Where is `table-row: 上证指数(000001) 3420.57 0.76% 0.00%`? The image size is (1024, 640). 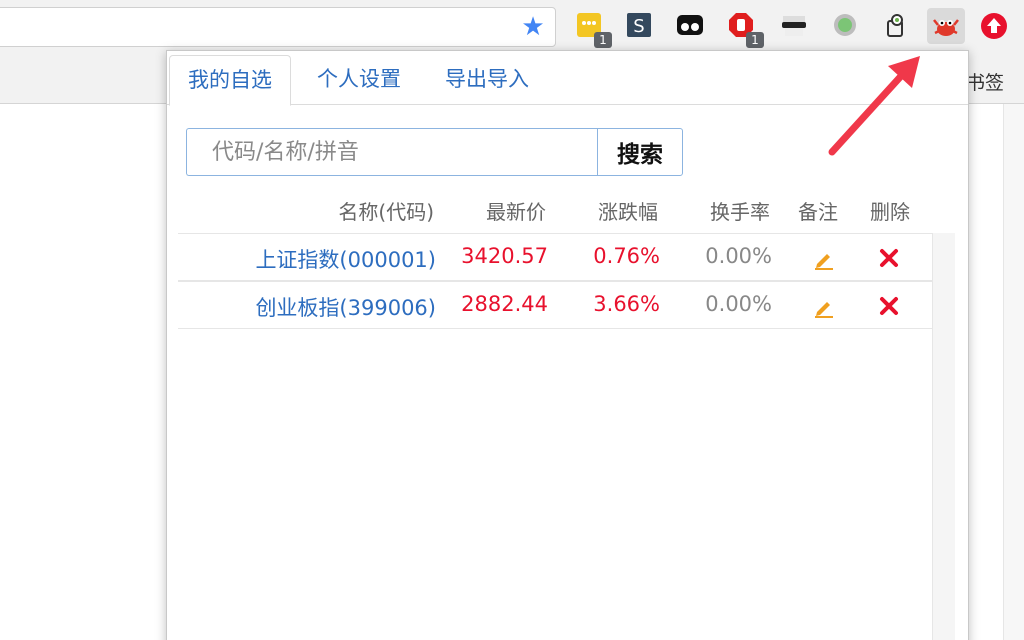
table-row: 上证指数(000001) 3420.57 0.76% 0.00% is located at coordinates (555, 257).